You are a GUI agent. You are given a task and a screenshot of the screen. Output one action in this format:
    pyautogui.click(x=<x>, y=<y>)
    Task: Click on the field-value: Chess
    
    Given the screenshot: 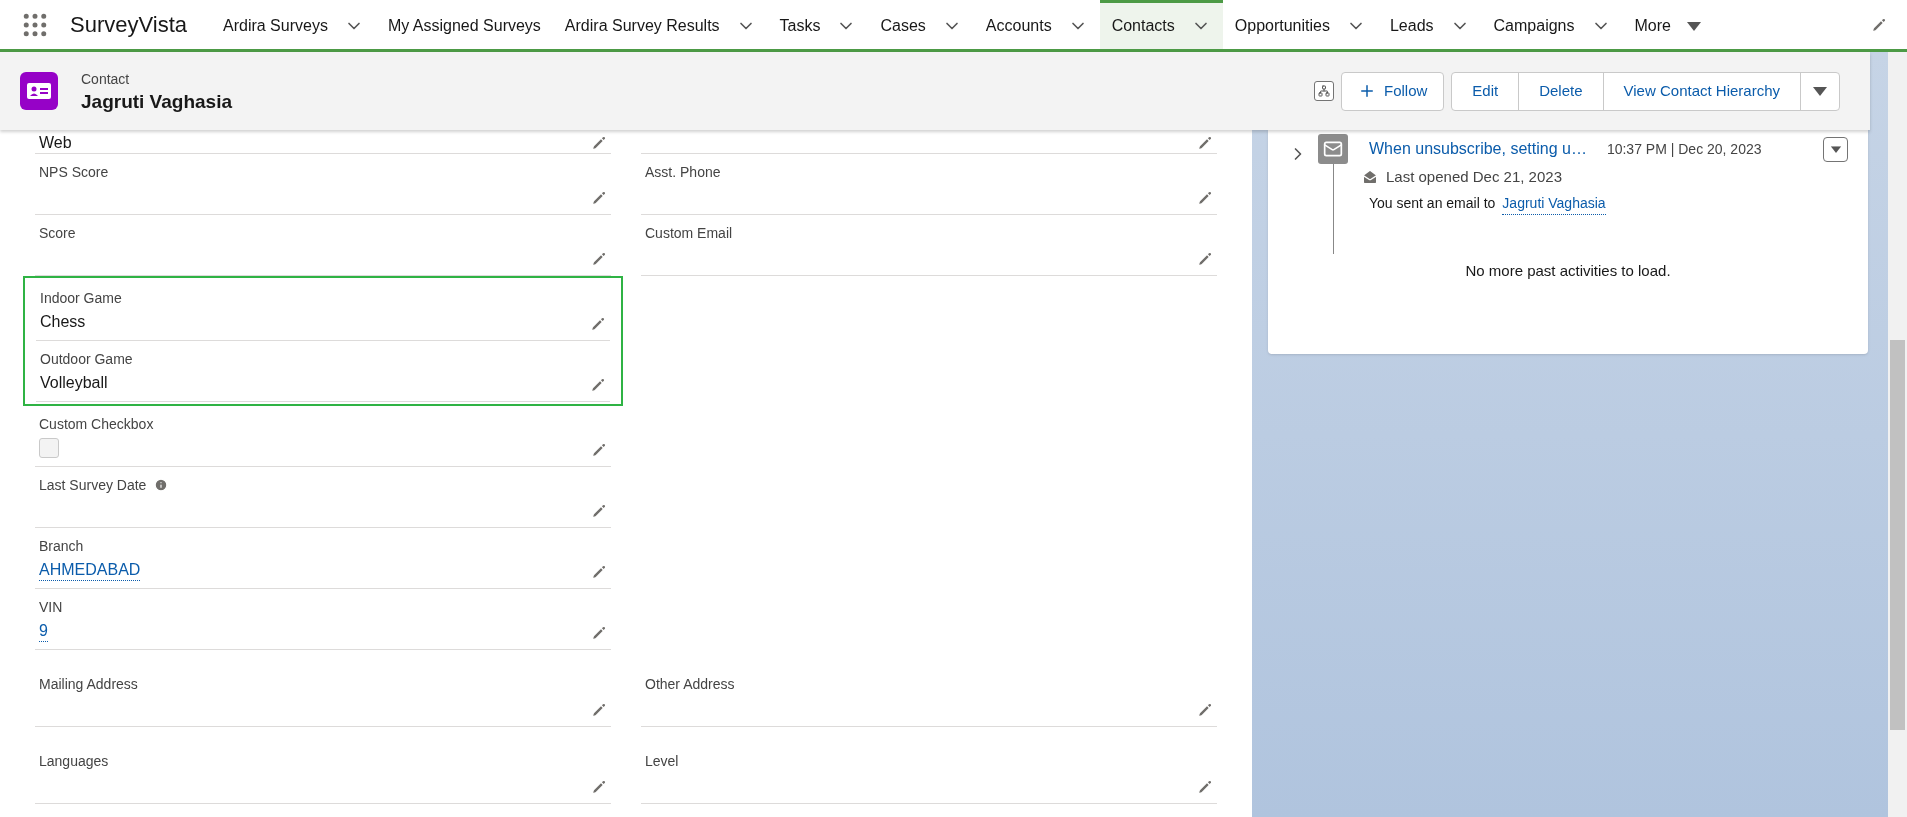 What is the action you would take?
    pyautogui.click(x=63, y=322)
    